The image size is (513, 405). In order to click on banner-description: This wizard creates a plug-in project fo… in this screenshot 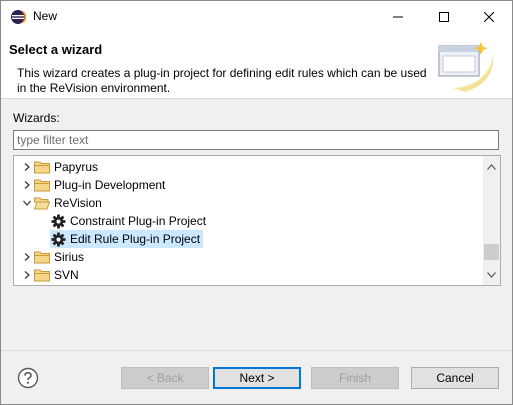, I will do `click(222, 80)`.